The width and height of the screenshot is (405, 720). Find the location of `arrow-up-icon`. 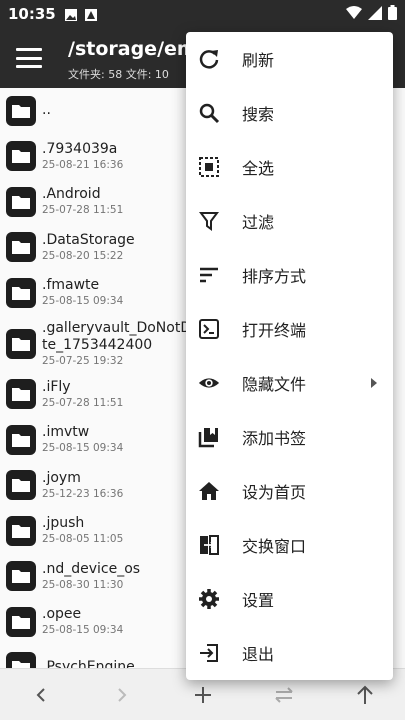

arrow-up-icon is located at coordinates (364, 694).